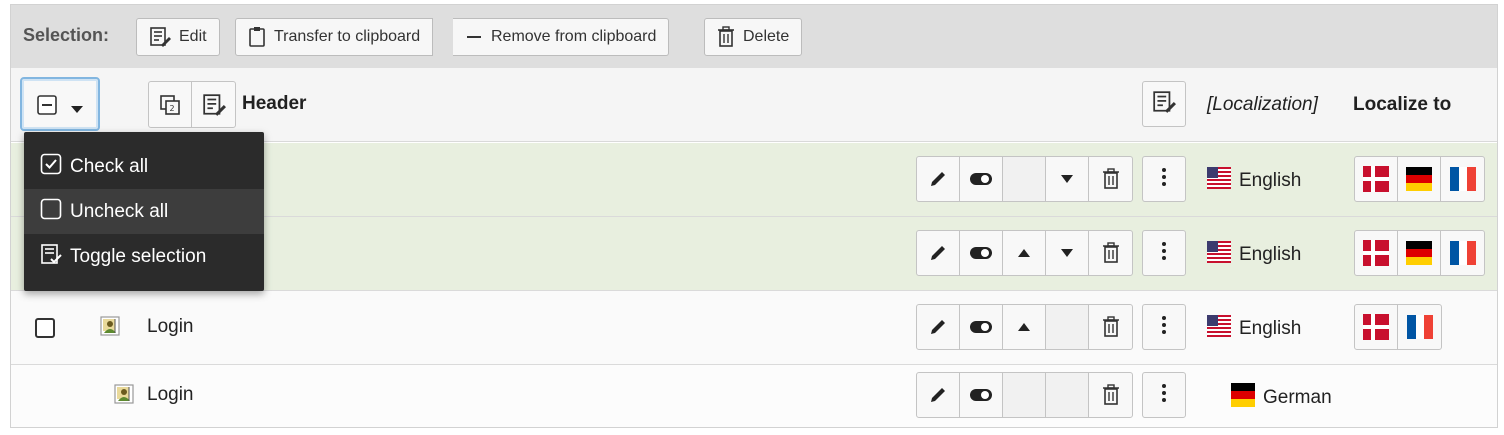  I want to click on delete-button: Delete, so click(753, 37).